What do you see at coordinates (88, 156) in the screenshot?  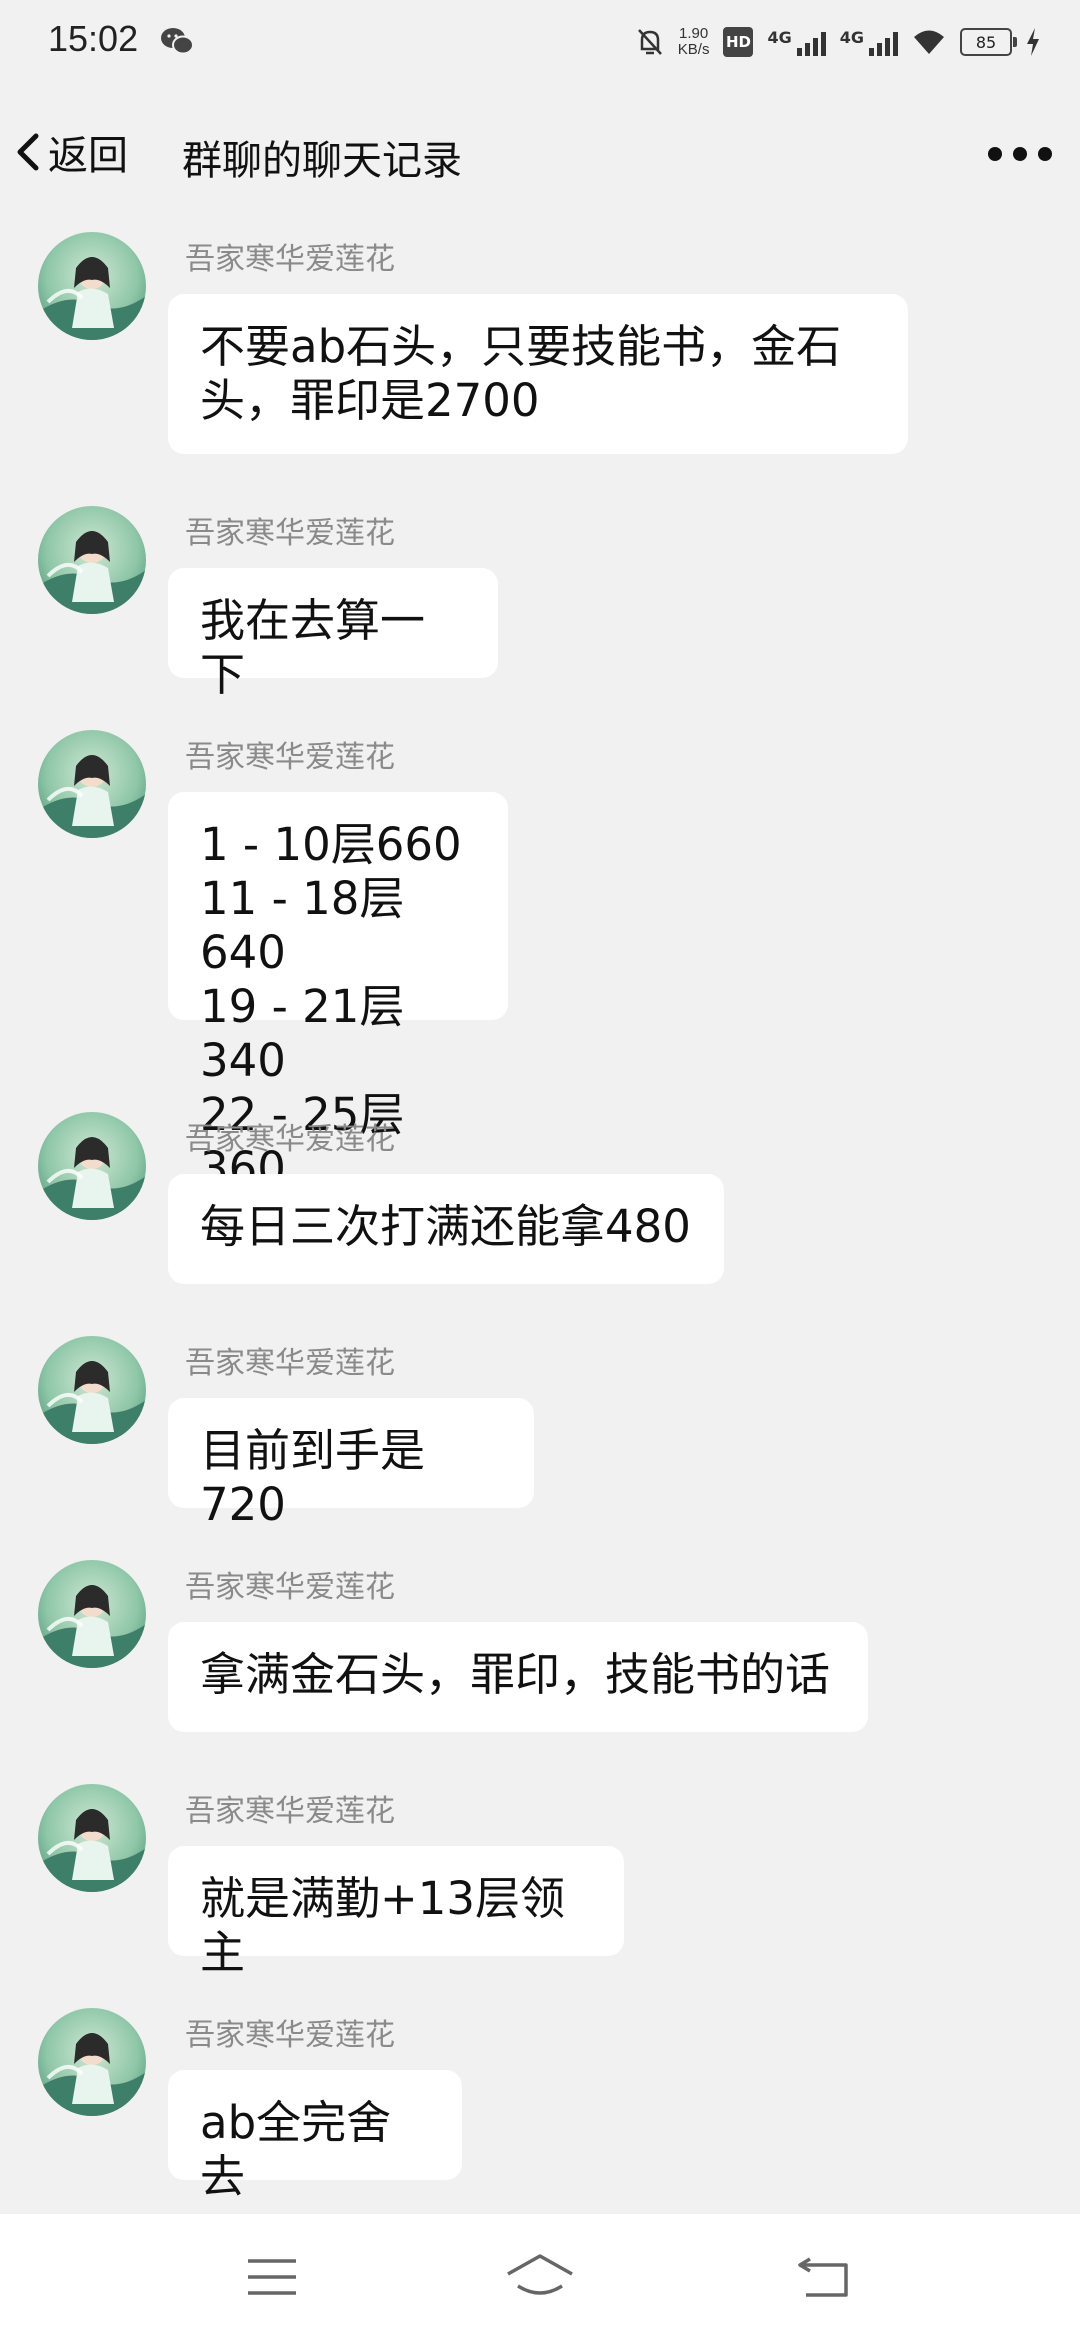 I see `back-label: 返回` at bounding box center [88, 156].